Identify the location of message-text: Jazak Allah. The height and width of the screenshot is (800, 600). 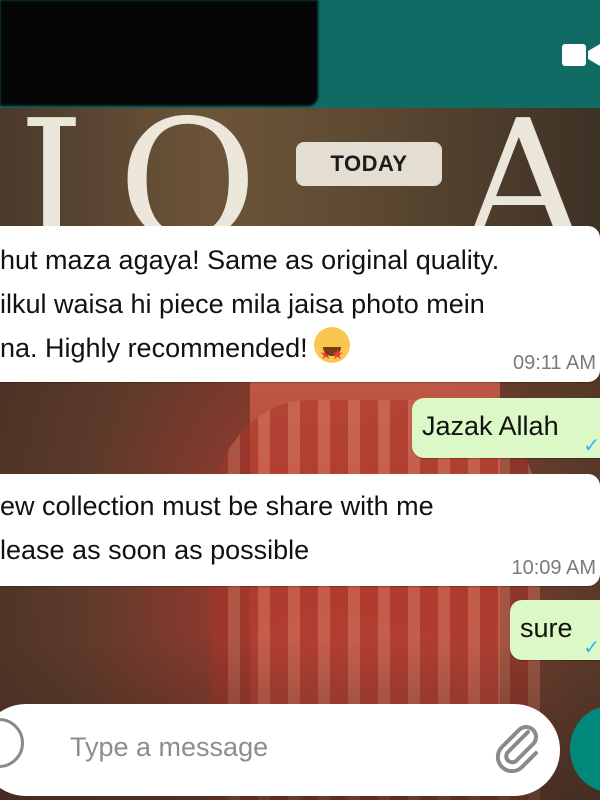
(490, 426).